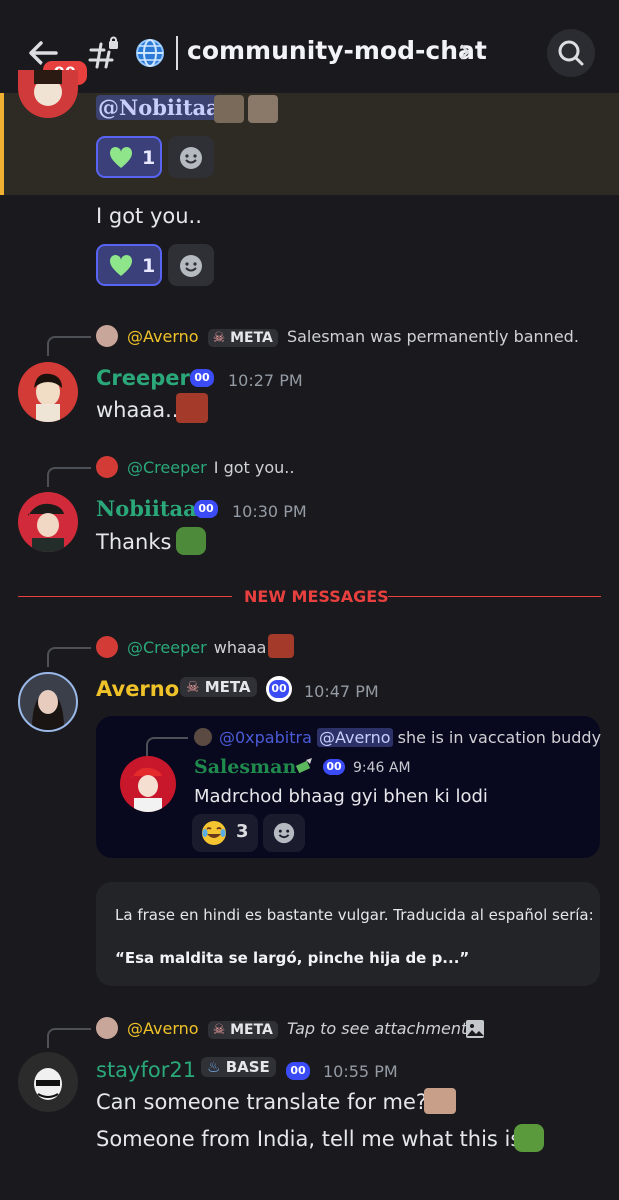 The height and width of the screenshot is (1200, 619). Describe the element at coordinates (269, 511) in the screenshot. I see `timestamp: 10:30 PM` at that location.